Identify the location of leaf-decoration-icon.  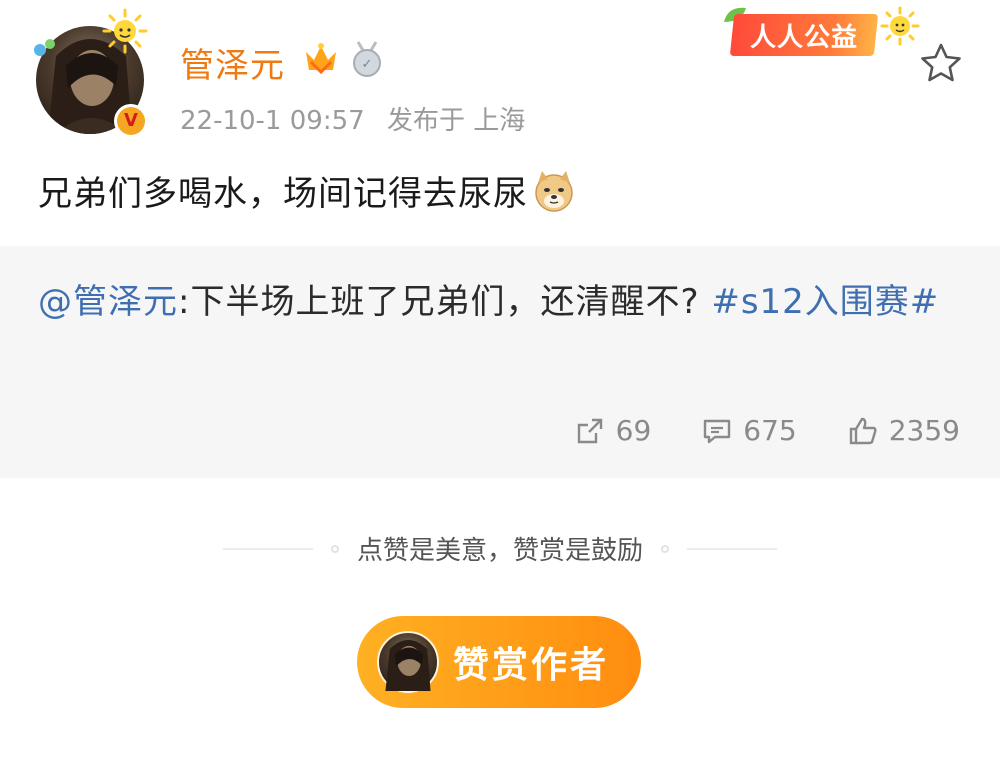
(44, 47).